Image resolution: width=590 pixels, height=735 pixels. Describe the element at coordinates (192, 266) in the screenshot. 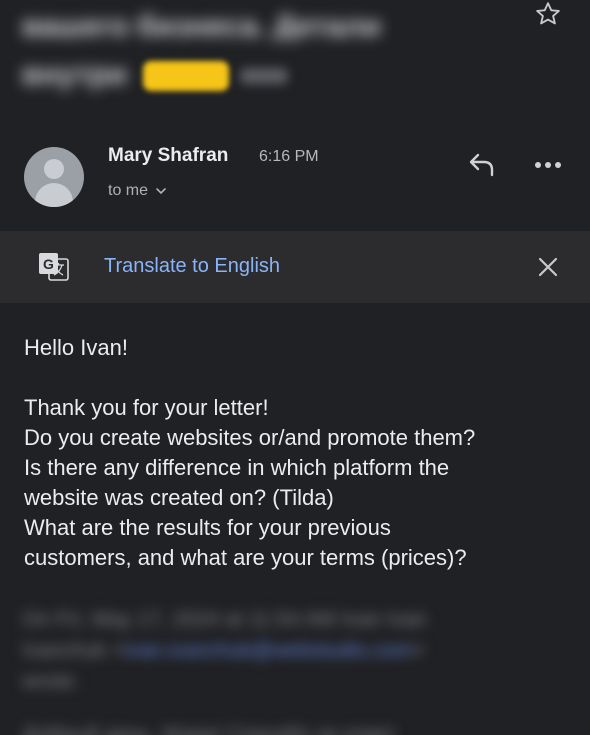

I see `translate-to-english-link: Translate to English` at that location.